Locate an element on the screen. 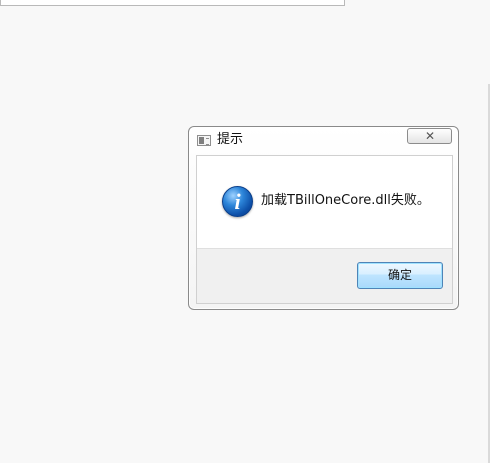 This screenshot has height=463, width=490. ok-button: 确定 is located at coordinates (400, 275).